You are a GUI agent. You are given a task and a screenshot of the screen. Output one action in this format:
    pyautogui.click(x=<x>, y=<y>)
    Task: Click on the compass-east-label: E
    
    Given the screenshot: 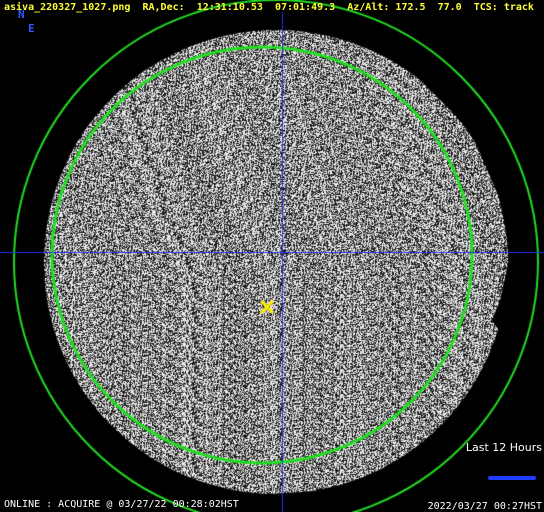 What is the action you would take?
    pyautogui.click(x=31, y=28)
    